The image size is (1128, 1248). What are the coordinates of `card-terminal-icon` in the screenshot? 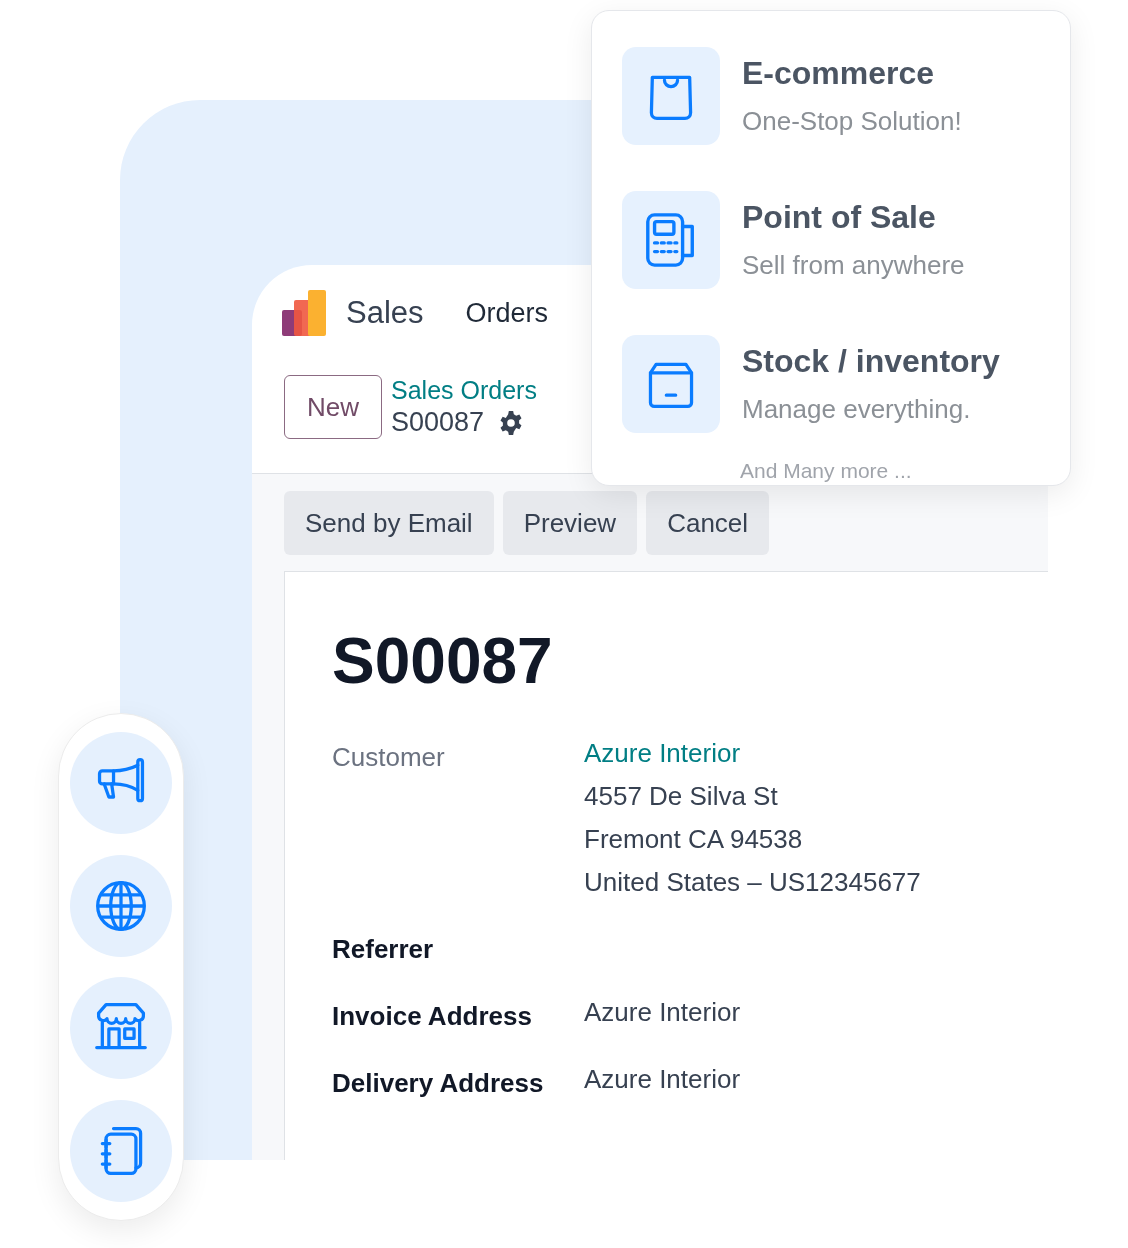 It's located at (671, 240).